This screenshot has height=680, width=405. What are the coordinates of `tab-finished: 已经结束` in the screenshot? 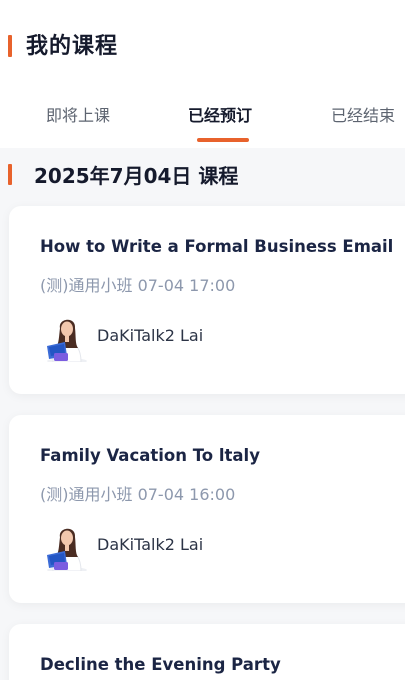 It's located at (363, 114).